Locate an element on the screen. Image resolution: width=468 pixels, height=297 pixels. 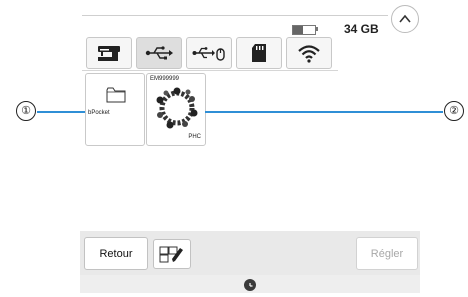
folder-icon is located at coordinates (116, 95).